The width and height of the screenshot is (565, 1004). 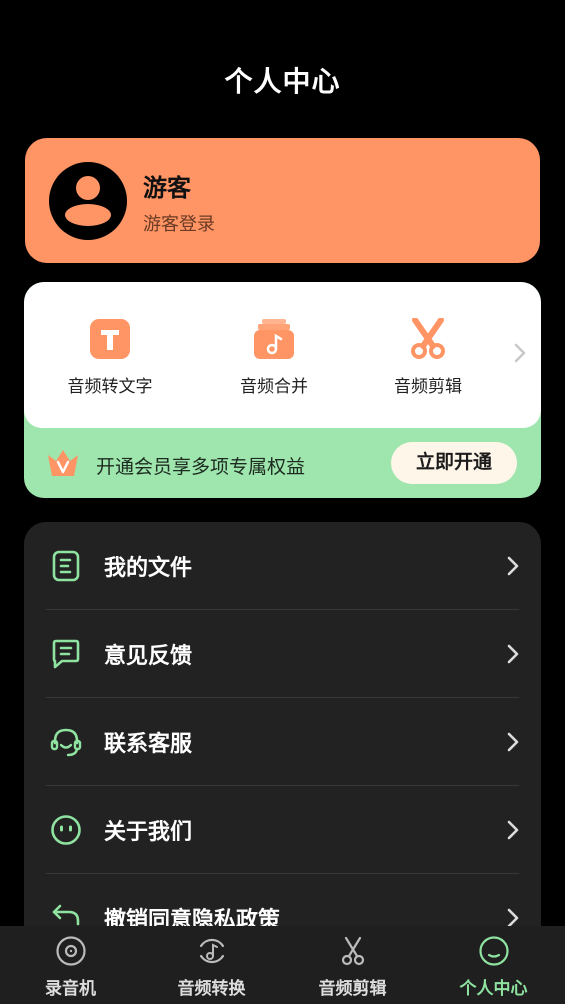 I want to click on page-title: 个人中心, so click(x=282, y=81).